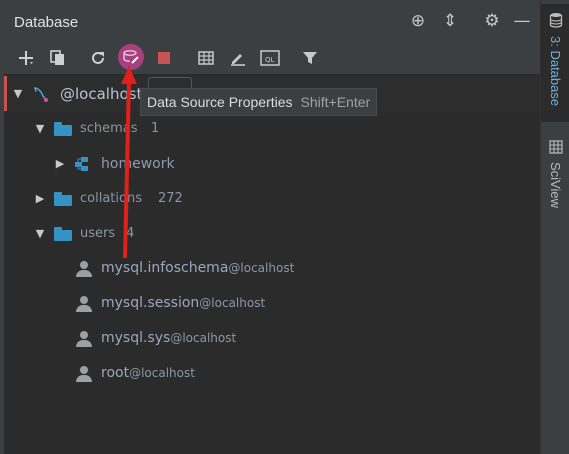 The height and width of the screenshot is (454, 569). What do you see at coordinates (101, 94) in the screenshot?
I see `tree-node-label: @localhost` at bounding box center [101, 94].